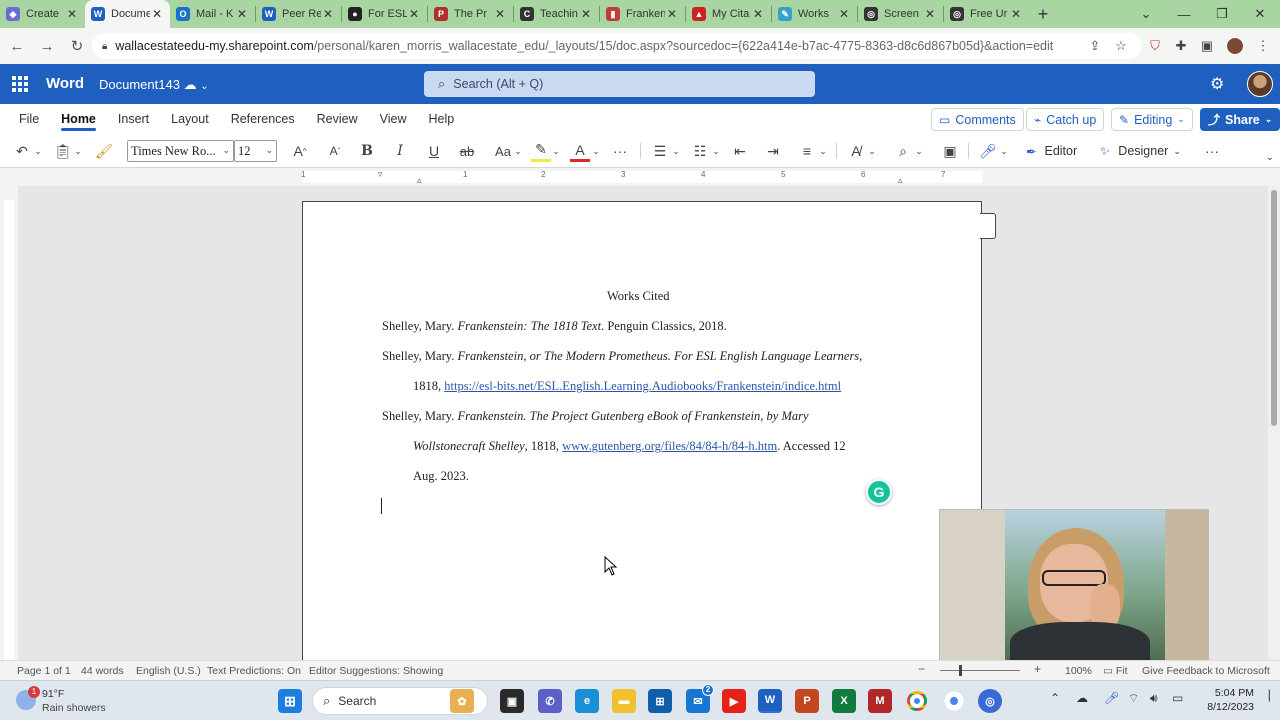 This screenshot has height=720, width=1280. I want to click on bold-icon: B, so click(367, 151).